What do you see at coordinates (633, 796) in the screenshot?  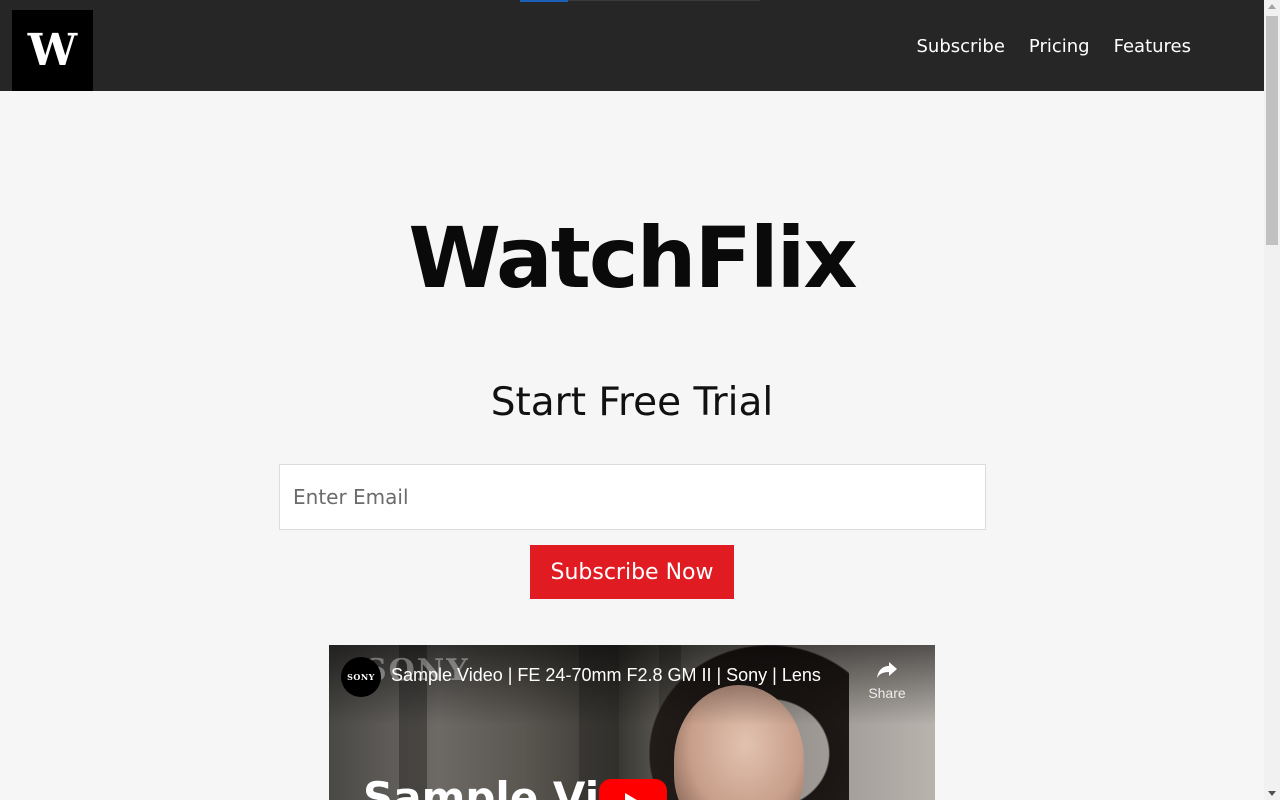 I see `play-icon` at bounding box center [633, 796].